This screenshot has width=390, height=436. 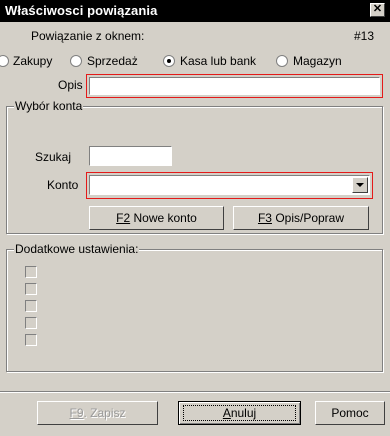 I want to click on radio-magazyn-label: Magazyn, so click(x=317, y=61).